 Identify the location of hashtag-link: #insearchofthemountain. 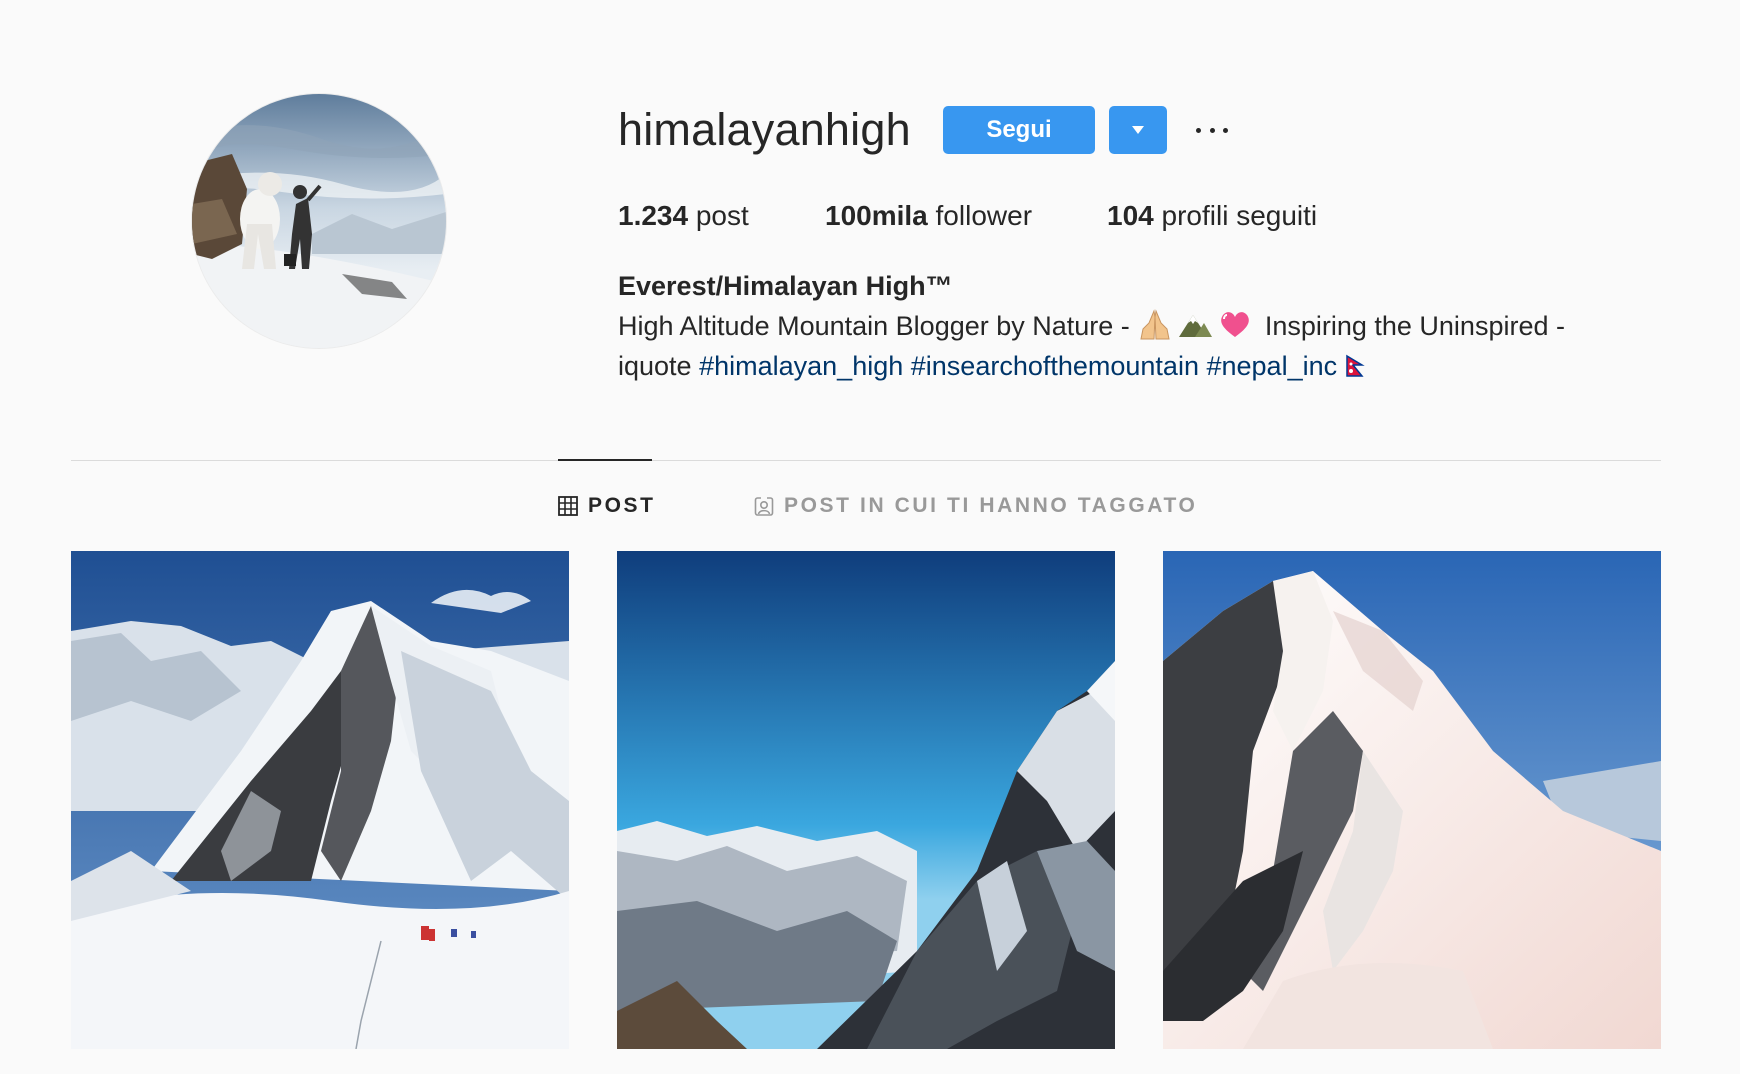
(1055, 366).